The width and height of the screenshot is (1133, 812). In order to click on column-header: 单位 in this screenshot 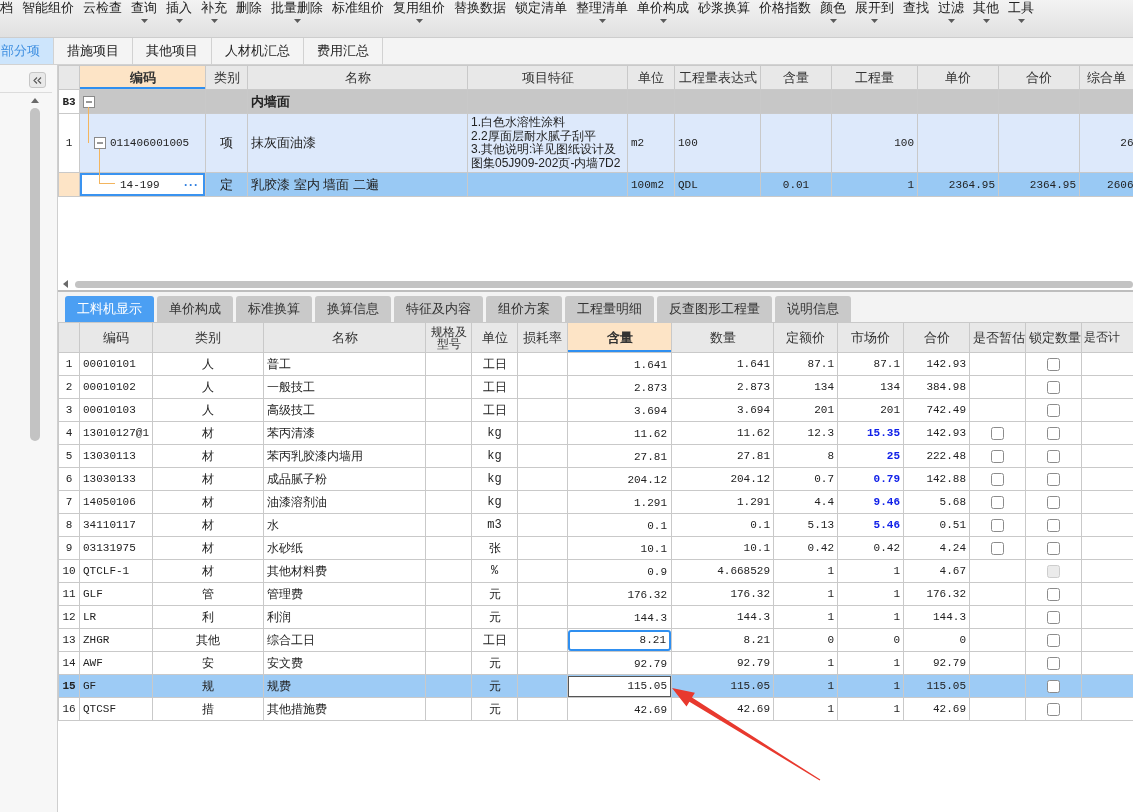, I will do `click(651, 77)`.